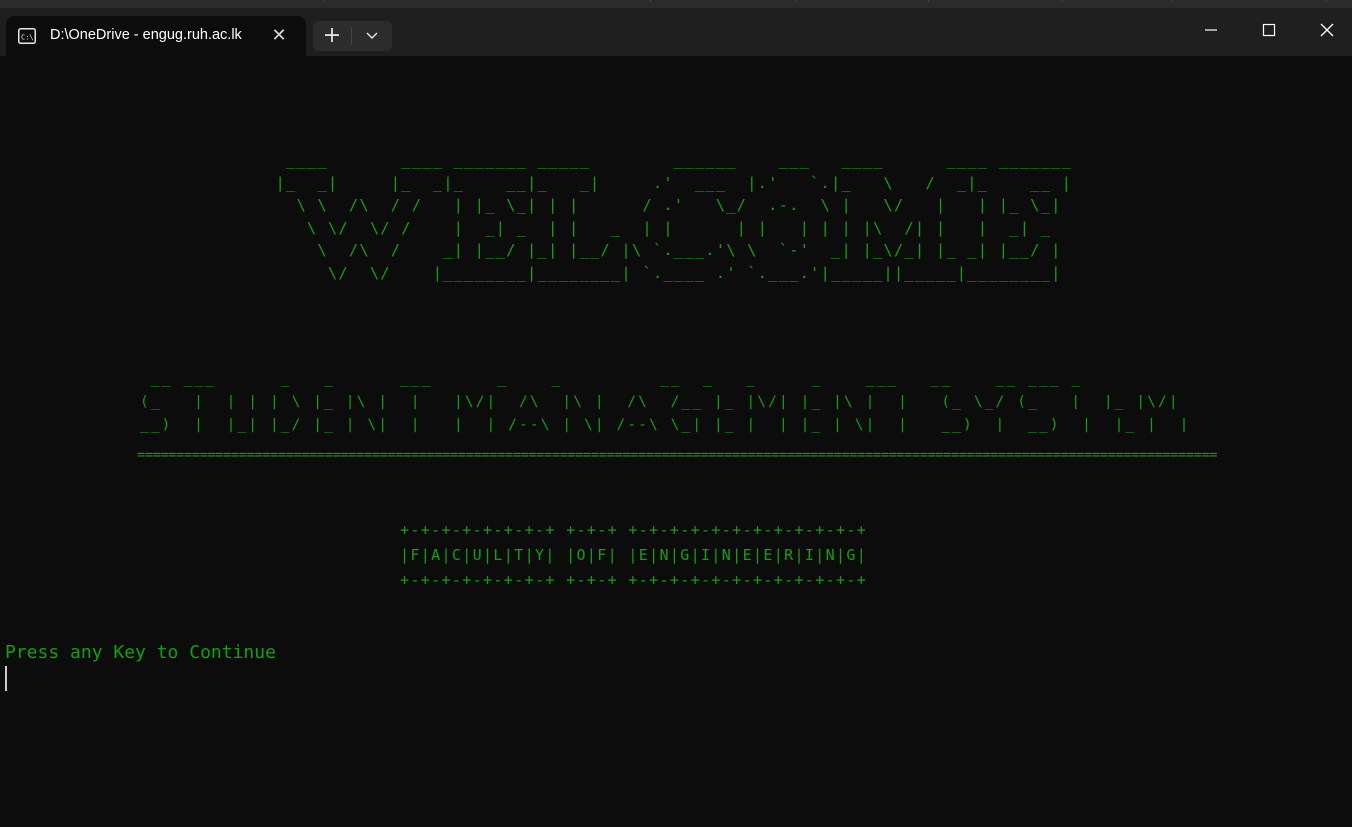 This screenshot has height=827, width=1352. I want to click on background-window-strip, so click(676, 4).